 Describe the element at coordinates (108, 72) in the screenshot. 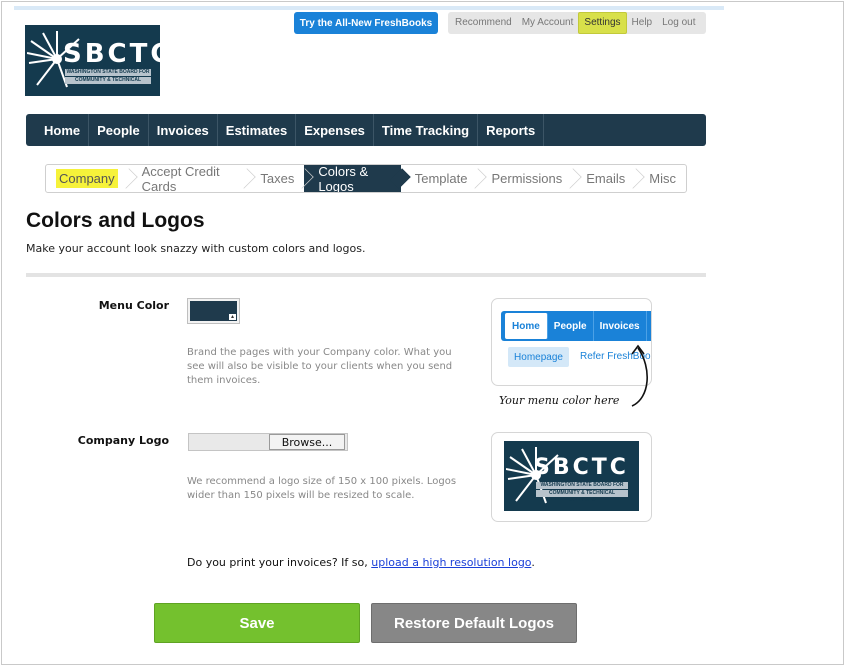

I see `logo-subtitle-1: WASHINGTON STATE BOARD FOR` at that location.